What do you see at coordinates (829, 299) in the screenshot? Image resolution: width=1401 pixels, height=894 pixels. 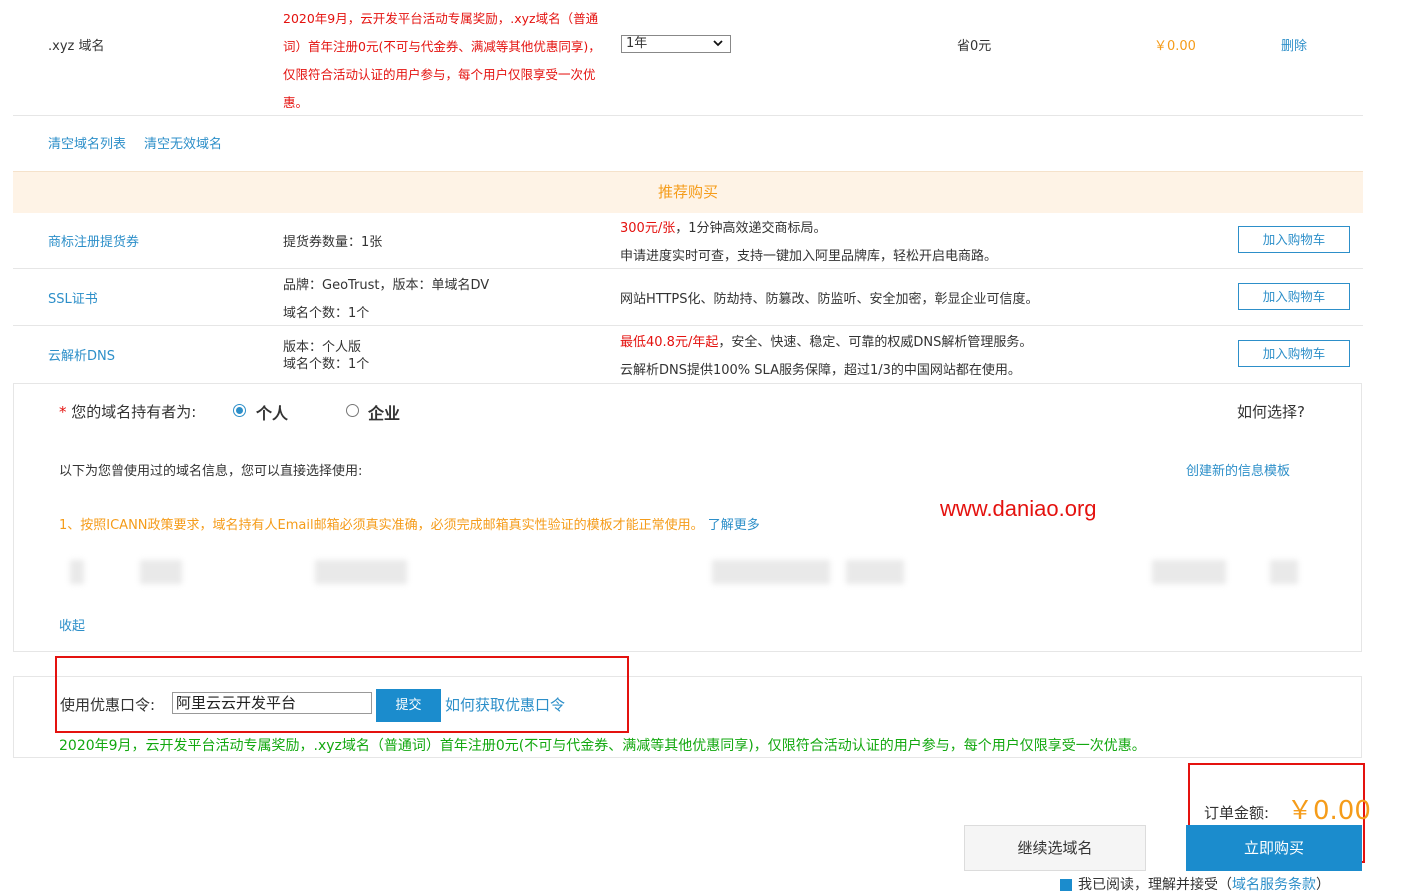 I see `recommend-desc: 网站HTTPS化、防劫持、防篡改、防监听、安全加密，彰显企业可信度。` at bounding box center [829, 299].